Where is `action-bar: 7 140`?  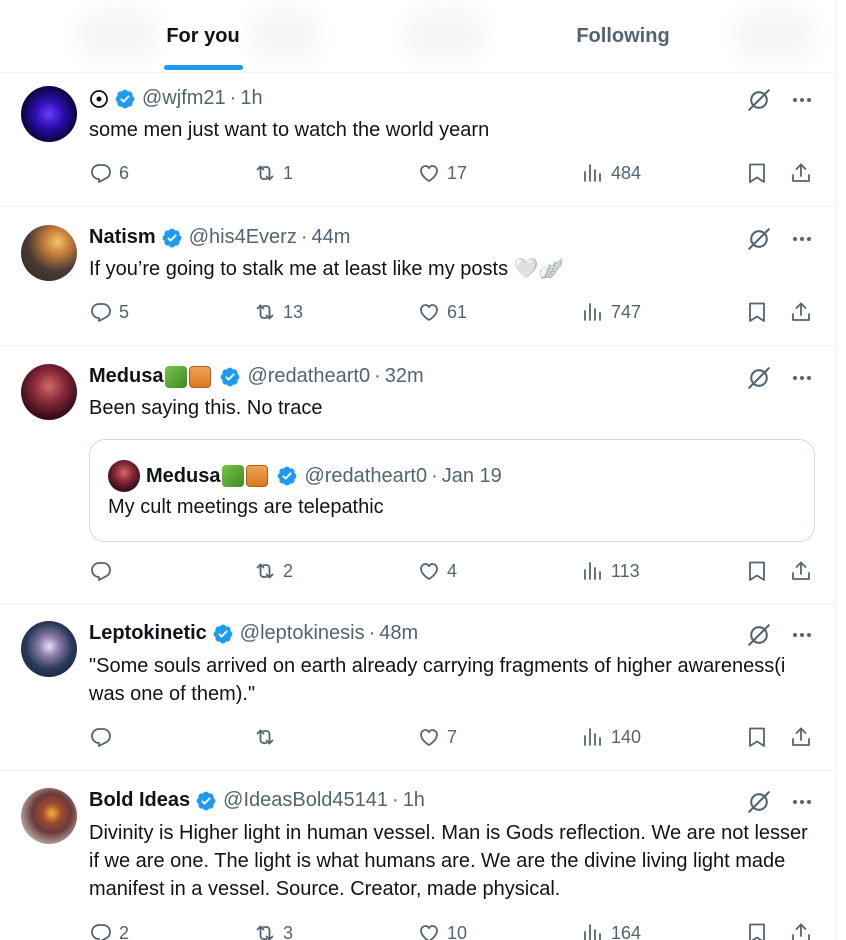 action-bar: 7 140 is located at coordinates (452, 740).